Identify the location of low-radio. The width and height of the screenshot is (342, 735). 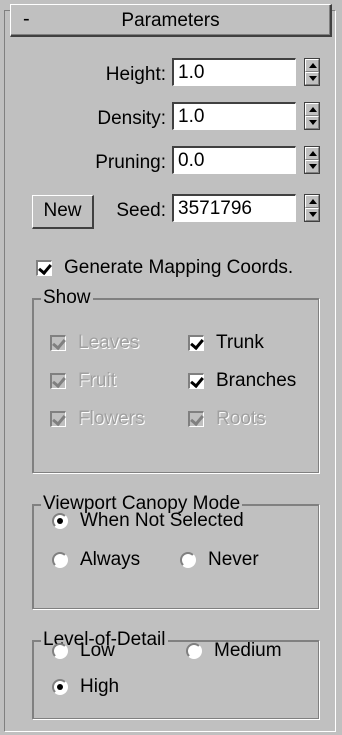
(60, 651).